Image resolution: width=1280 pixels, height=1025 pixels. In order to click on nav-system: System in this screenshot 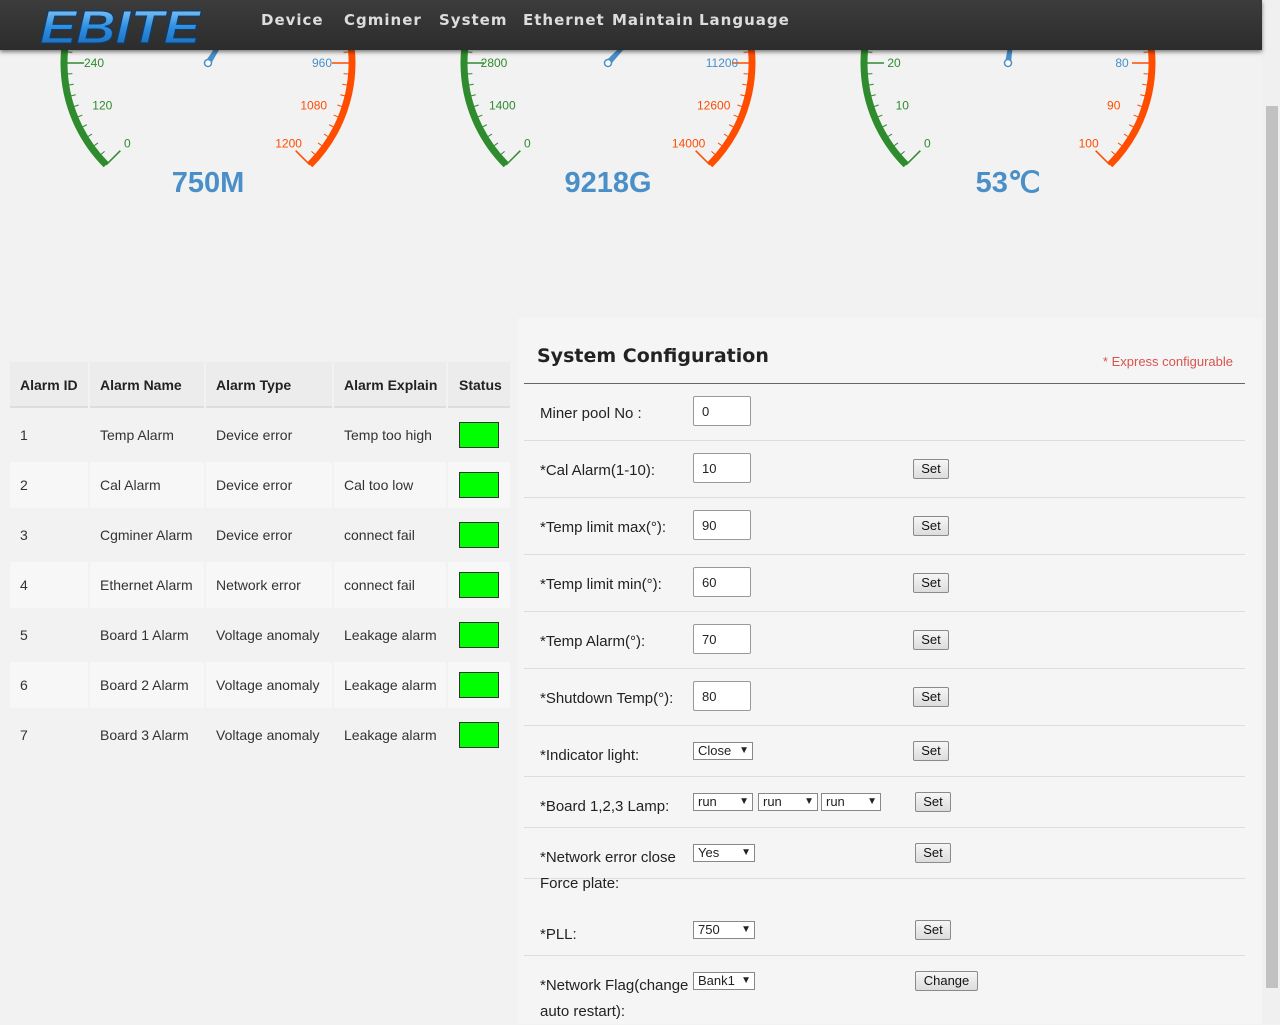, I will do `click(473, 20)`.